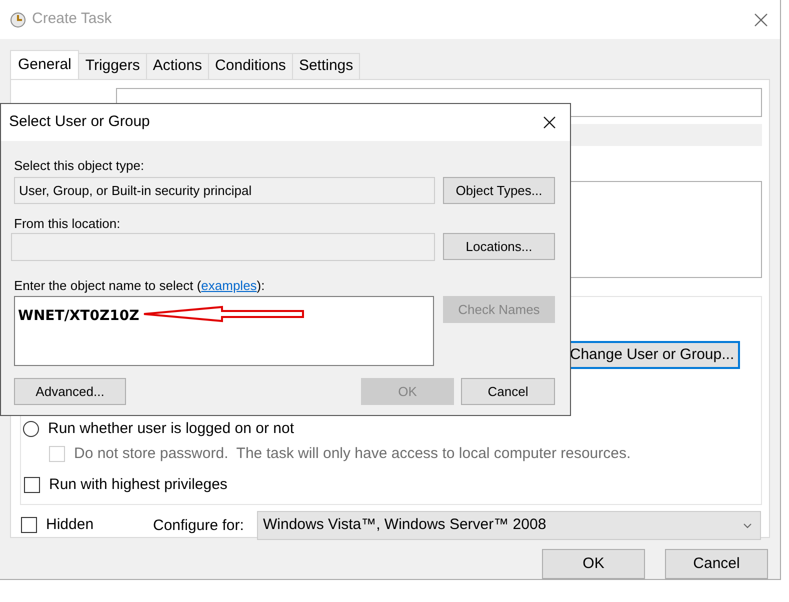 The height and width of the screenshot is (602, 789). Describe the element at coordinates (67, 224) in the screenshot. I see `field-label: From this location:` at that location.